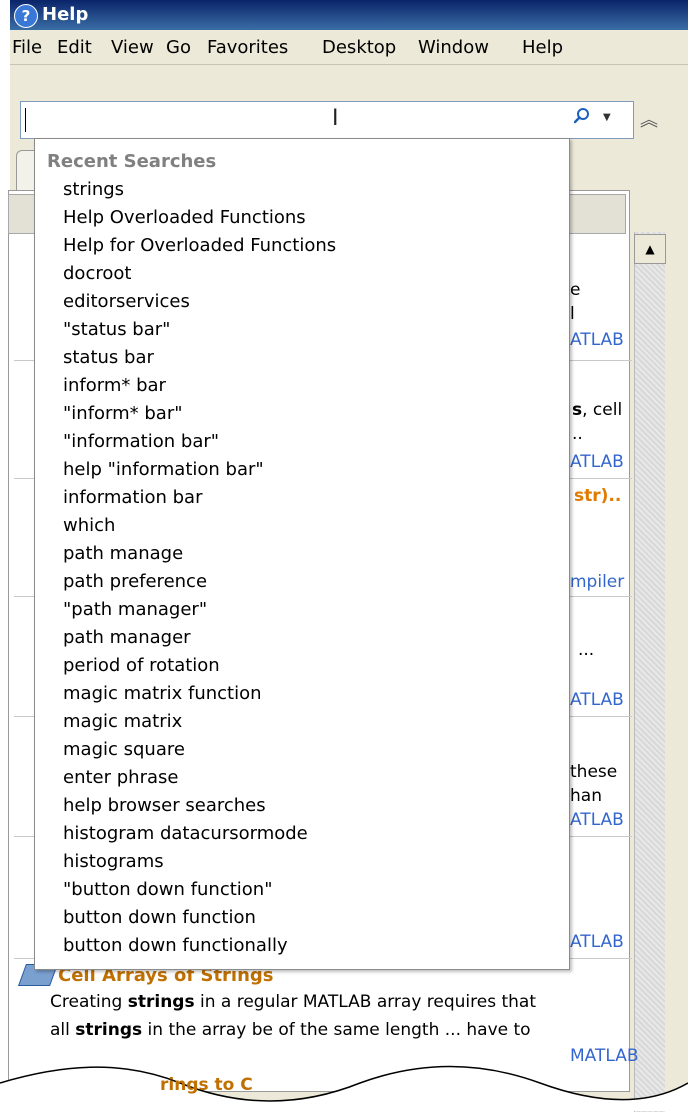  Describe the element at coordinates (175, 945) in the screenshot. I see `recent-search-item: button down functionally` at that location.